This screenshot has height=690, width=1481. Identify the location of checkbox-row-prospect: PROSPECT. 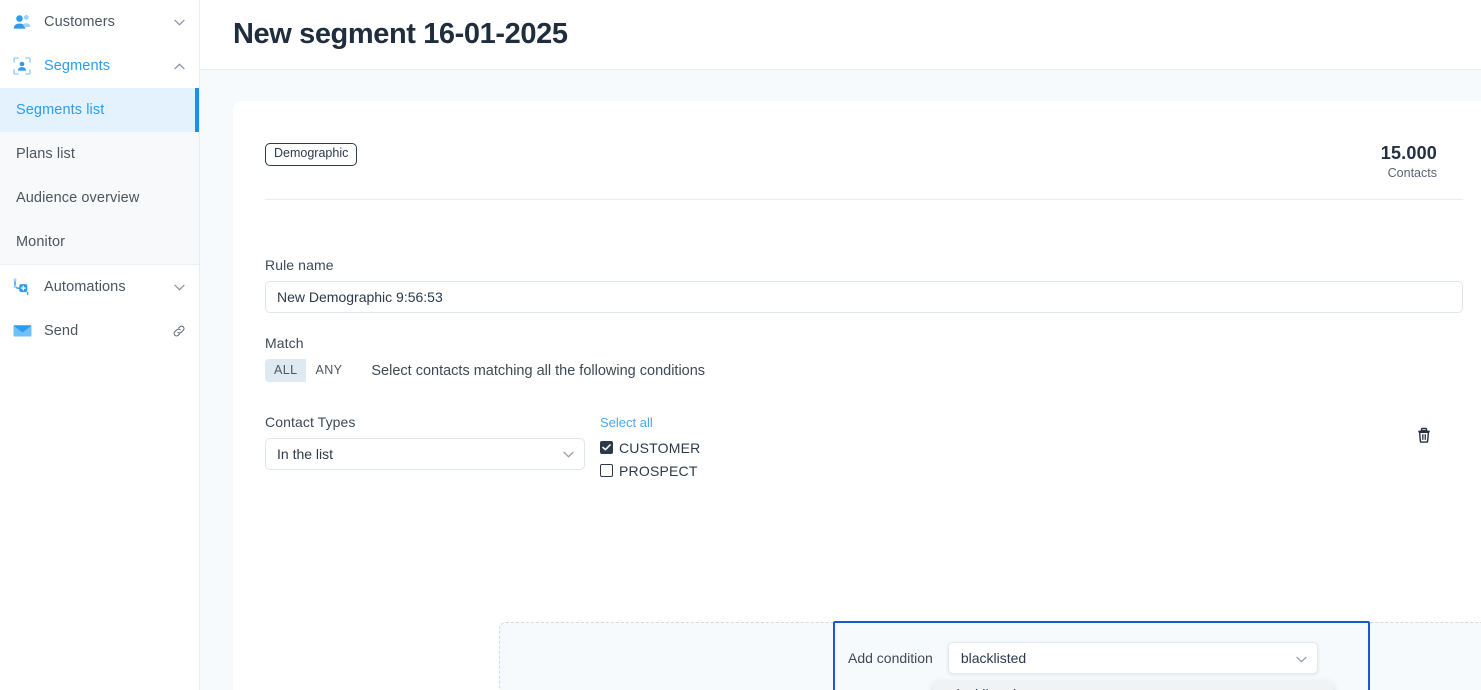
(650, 470).